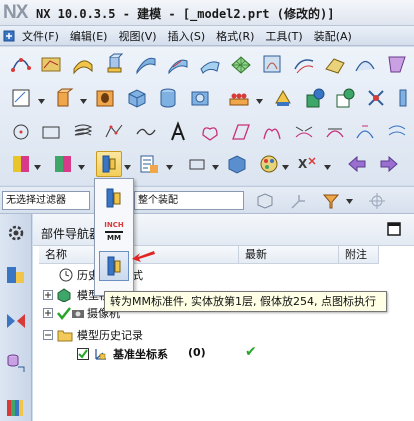 The width and height of the screenshot is (414, 421). I want to click on constraint-navigator-icon, so click(16, 321).